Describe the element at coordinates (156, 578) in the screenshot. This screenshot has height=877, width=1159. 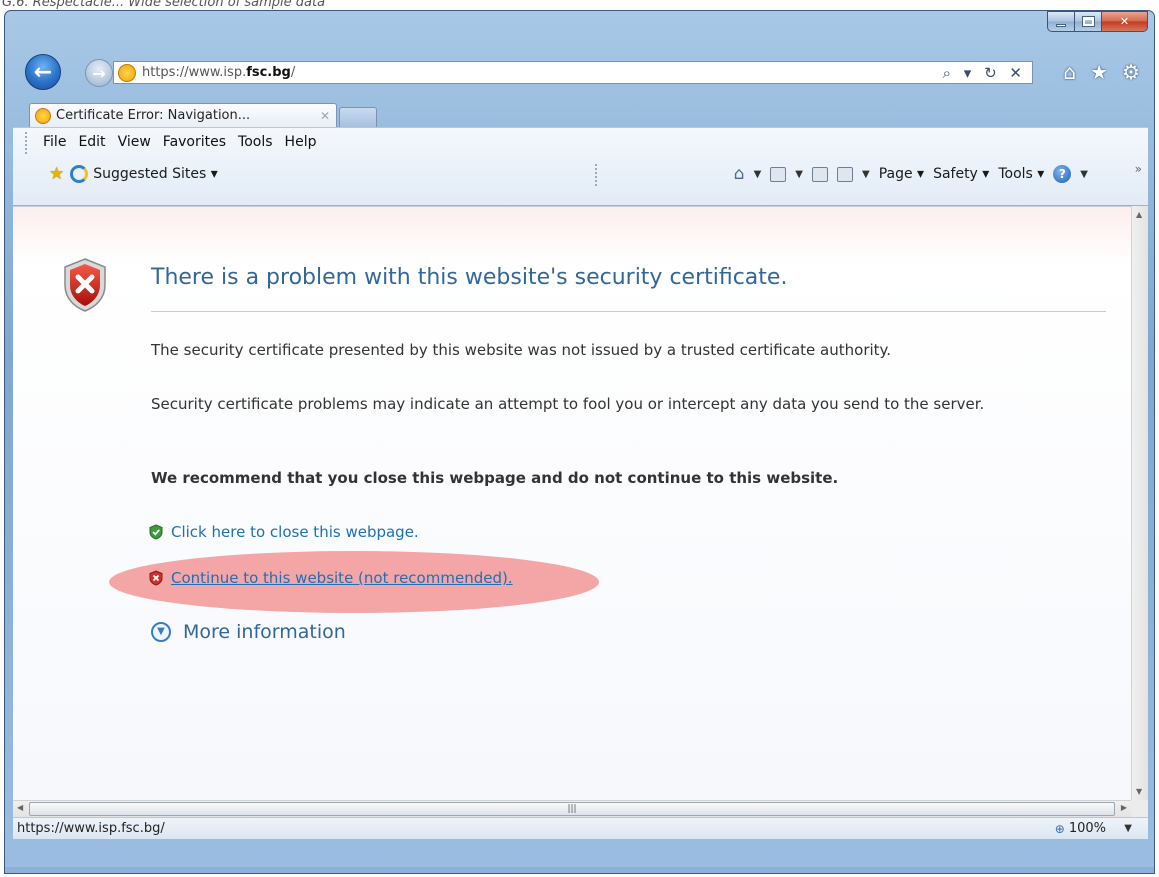
I see `red-shield-x-icon` at that location.